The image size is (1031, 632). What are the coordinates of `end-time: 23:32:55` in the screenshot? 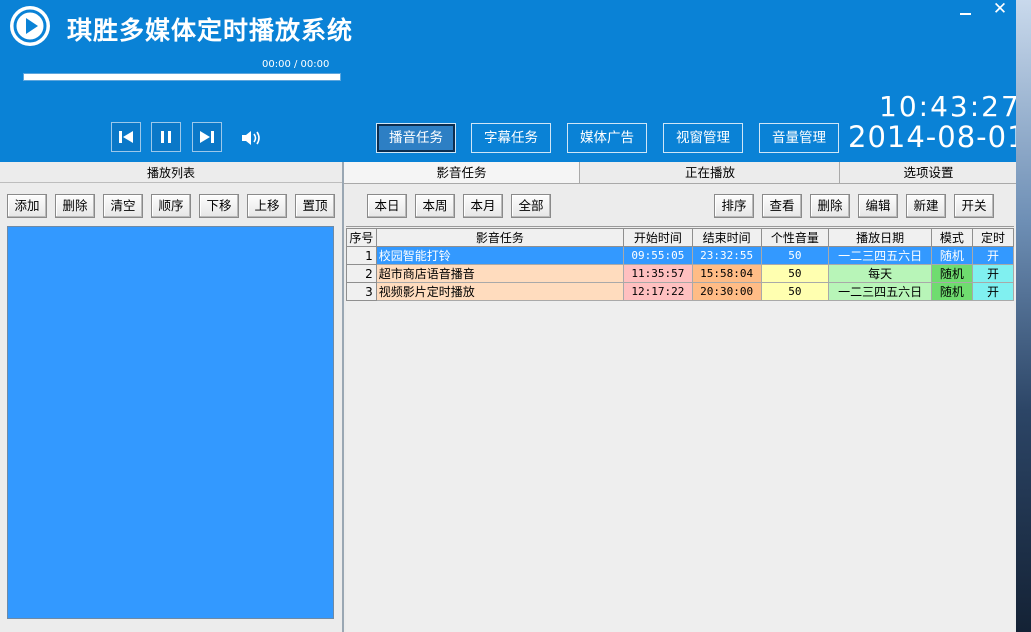 It's located at (726, 255).